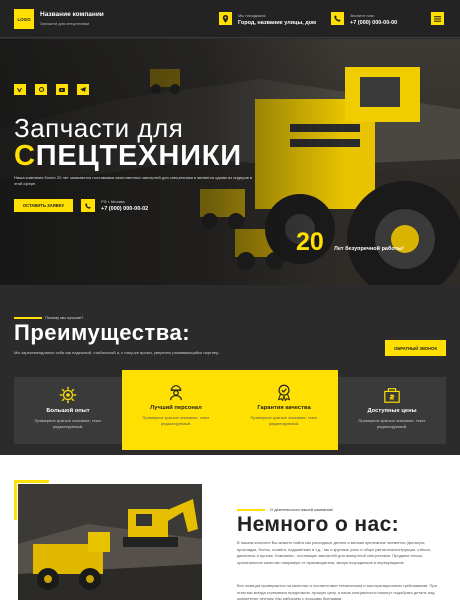 The image size is (460, 600). I want to click on price-tag-icon, so click(392, 395).